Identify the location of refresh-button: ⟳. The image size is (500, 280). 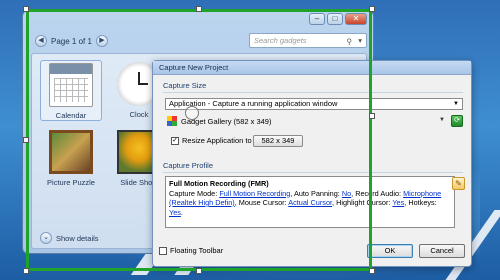
(457, 121).